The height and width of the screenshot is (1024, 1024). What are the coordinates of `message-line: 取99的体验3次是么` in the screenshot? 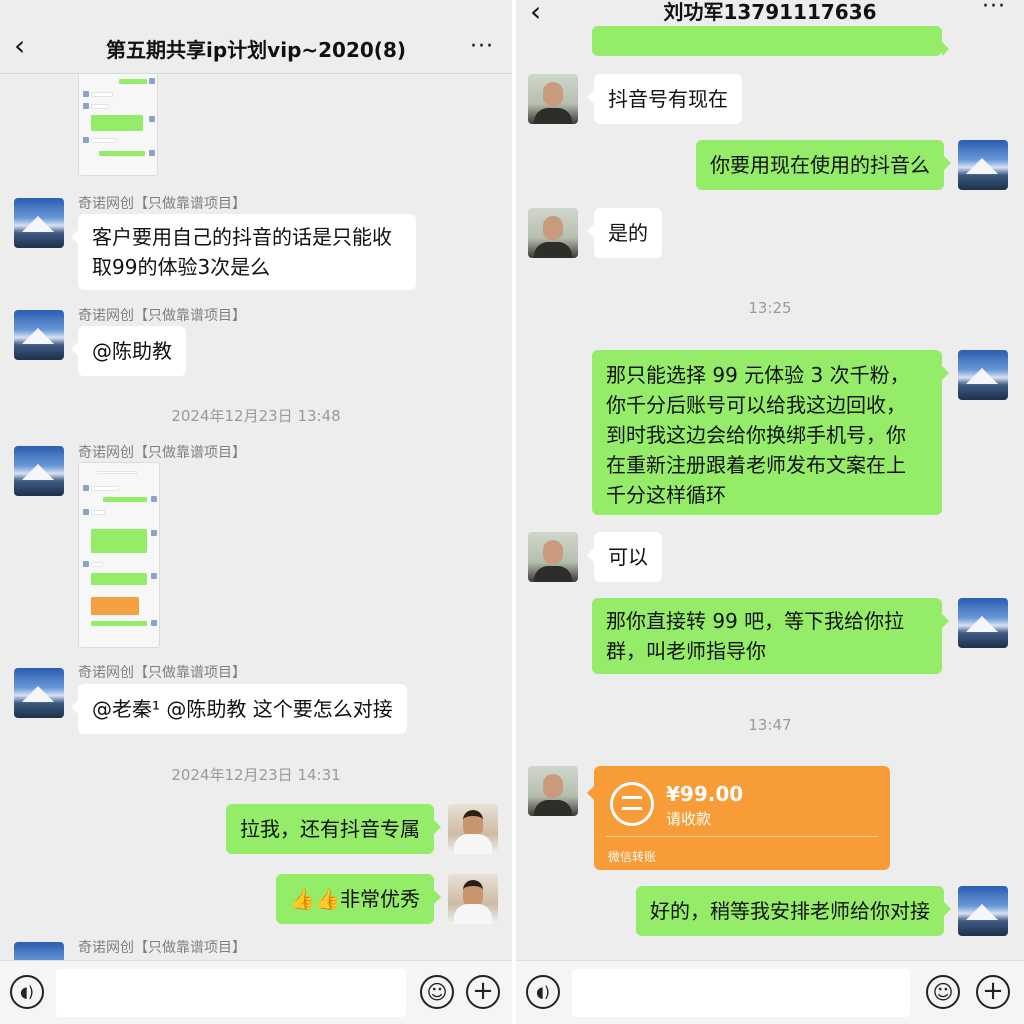 It's located at (181, 267).